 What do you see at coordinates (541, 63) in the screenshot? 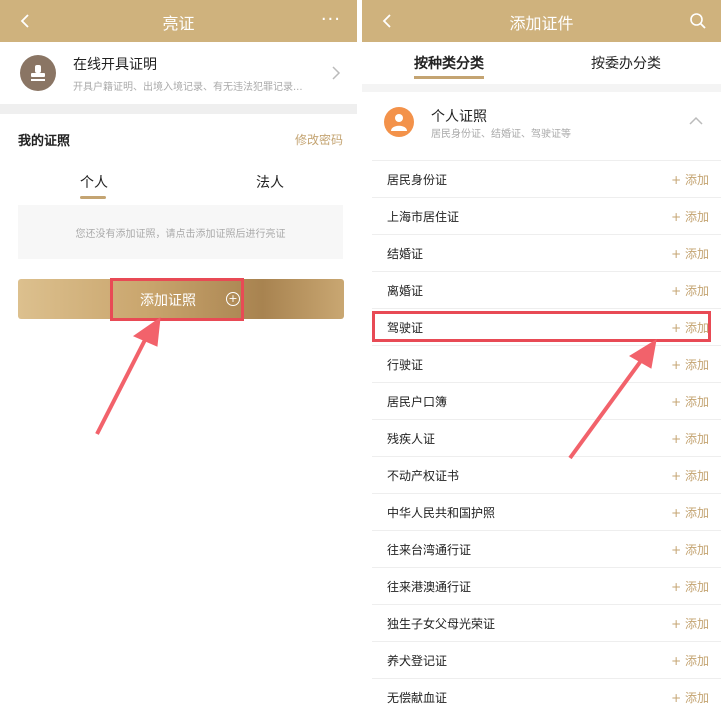
I see `category-tabs: 按种类分类 按委办分类` at bounding box center [541, 63].